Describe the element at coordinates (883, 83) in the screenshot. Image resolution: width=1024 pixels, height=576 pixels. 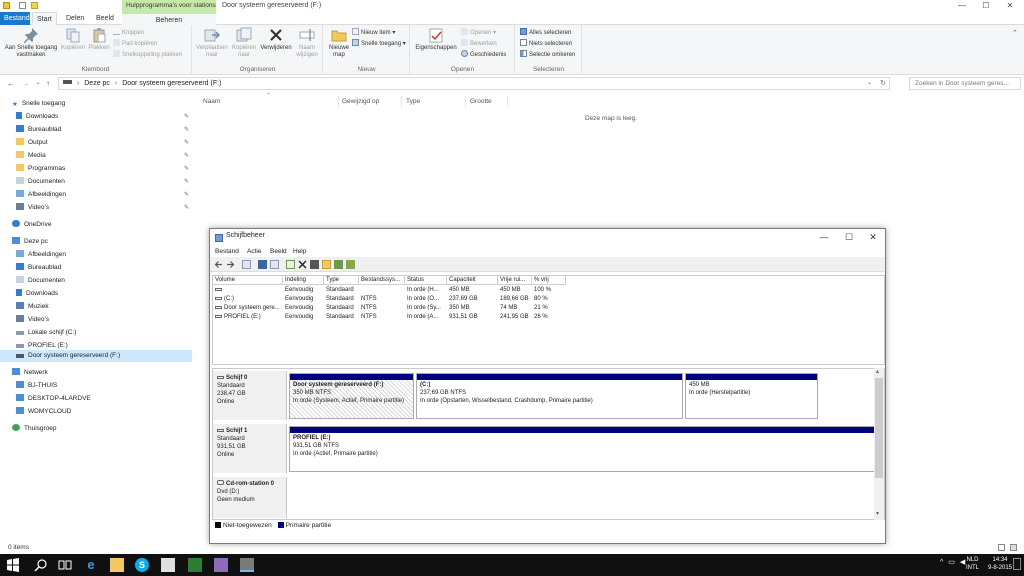
I see `refresh-button: ↻` at that location.